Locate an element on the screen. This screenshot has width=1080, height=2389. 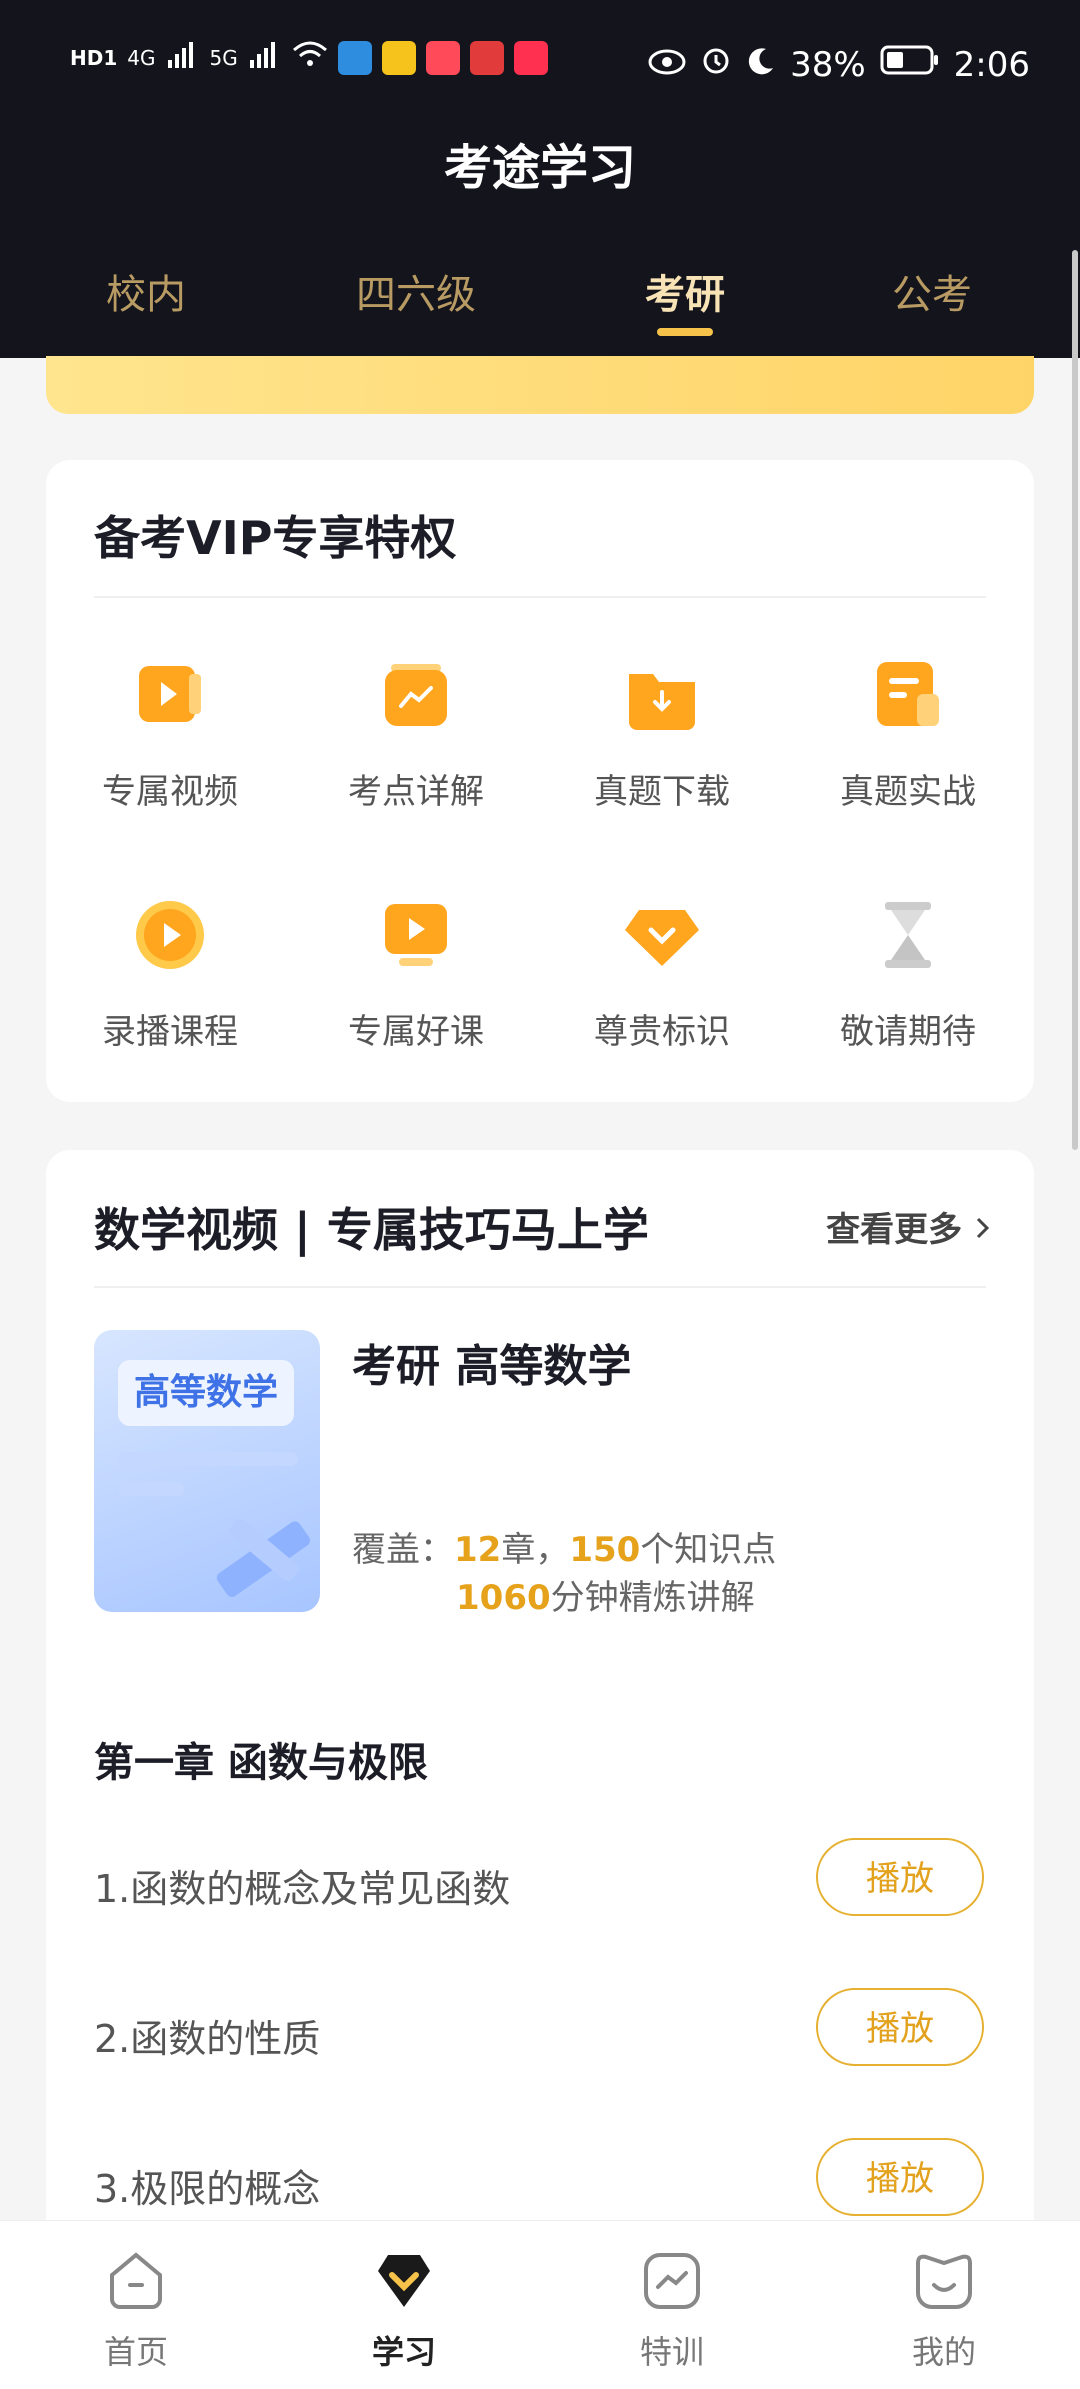
training-icon is located at coordinates (672, 2283).